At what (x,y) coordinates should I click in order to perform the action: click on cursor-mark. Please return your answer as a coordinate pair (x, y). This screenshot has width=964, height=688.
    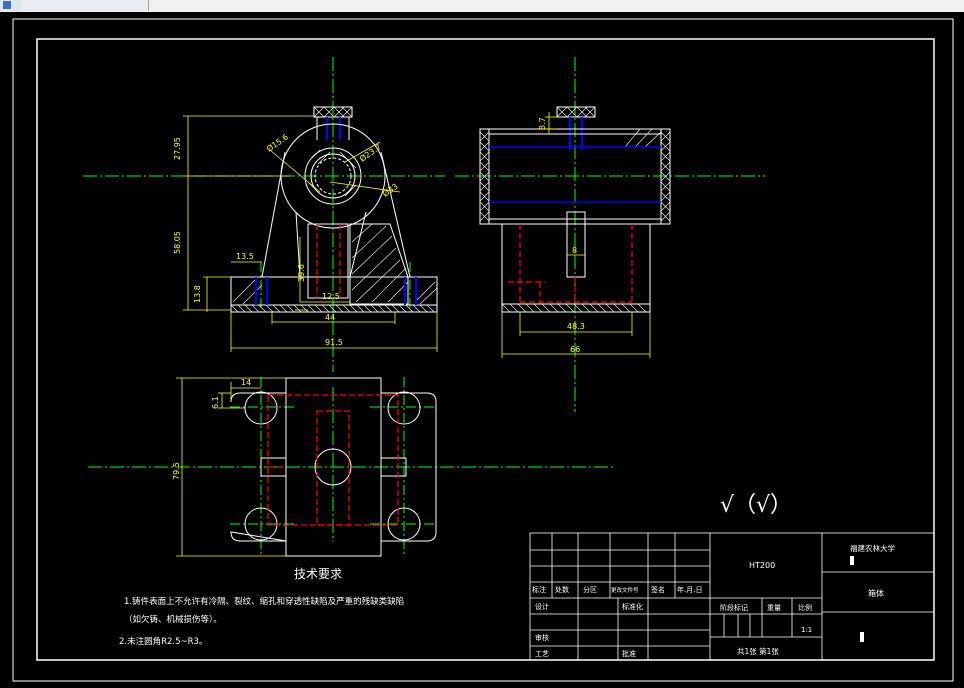
    Looking at the image, I should click on (852, 560).